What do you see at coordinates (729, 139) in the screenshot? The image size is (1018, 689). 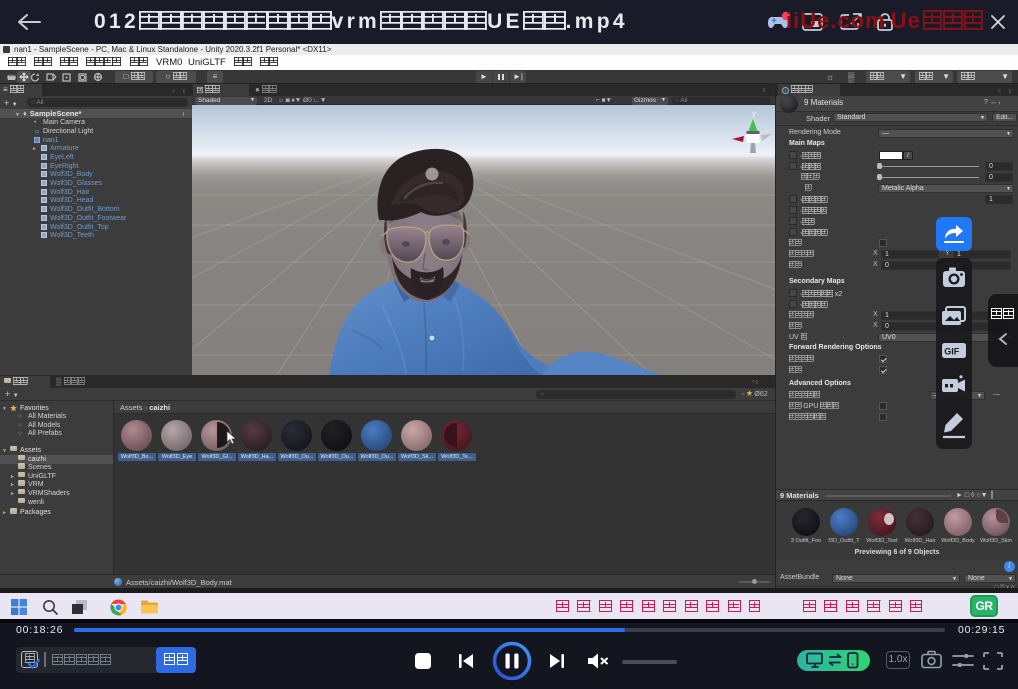 I see `svg-text: x` at bounding box center [729, 139].